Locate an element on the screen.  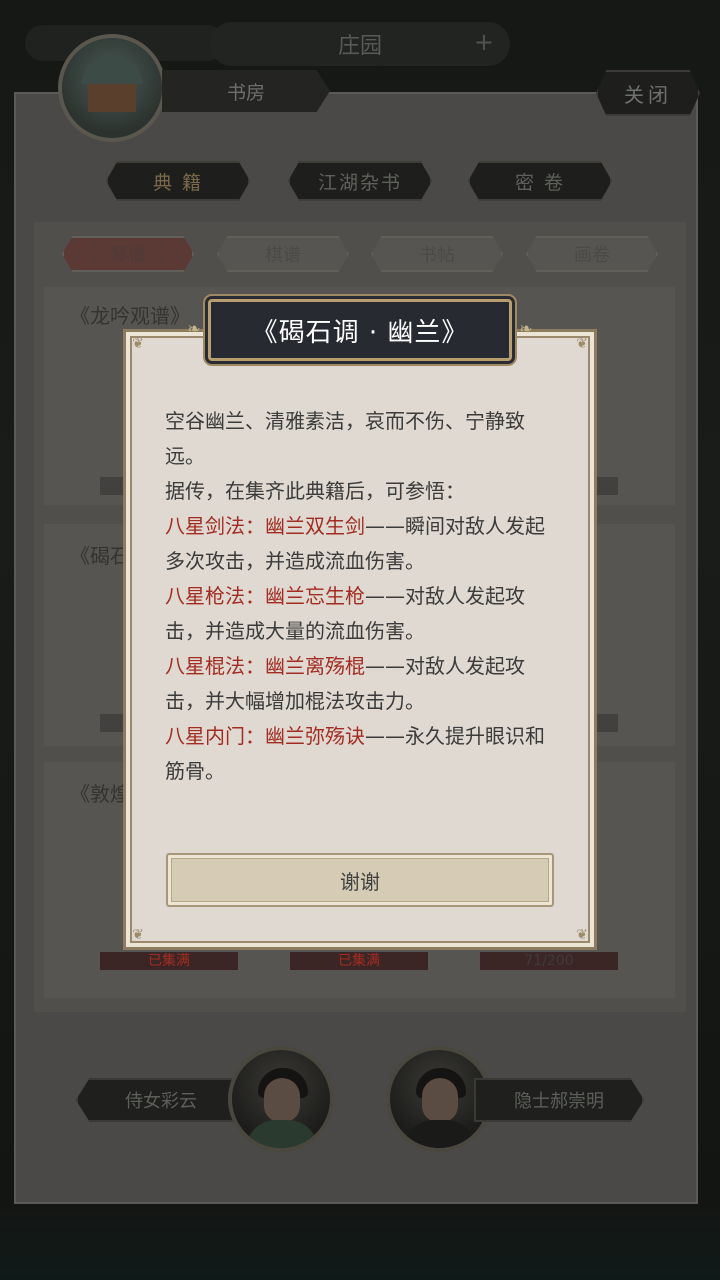
skill-entry: 八星内门：幽兰弥殇诀——永久提升眼识和筋骨。 is located at coordinates (361, 754).